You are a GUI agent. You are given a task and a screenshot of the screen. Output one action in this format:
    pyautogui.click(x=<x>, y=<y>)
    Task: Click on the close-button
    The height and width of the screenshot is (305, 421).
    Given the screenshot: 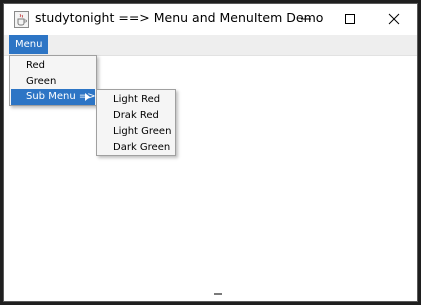 What is the action you would take?
    pyautogui.click(x=394, y=19)
    